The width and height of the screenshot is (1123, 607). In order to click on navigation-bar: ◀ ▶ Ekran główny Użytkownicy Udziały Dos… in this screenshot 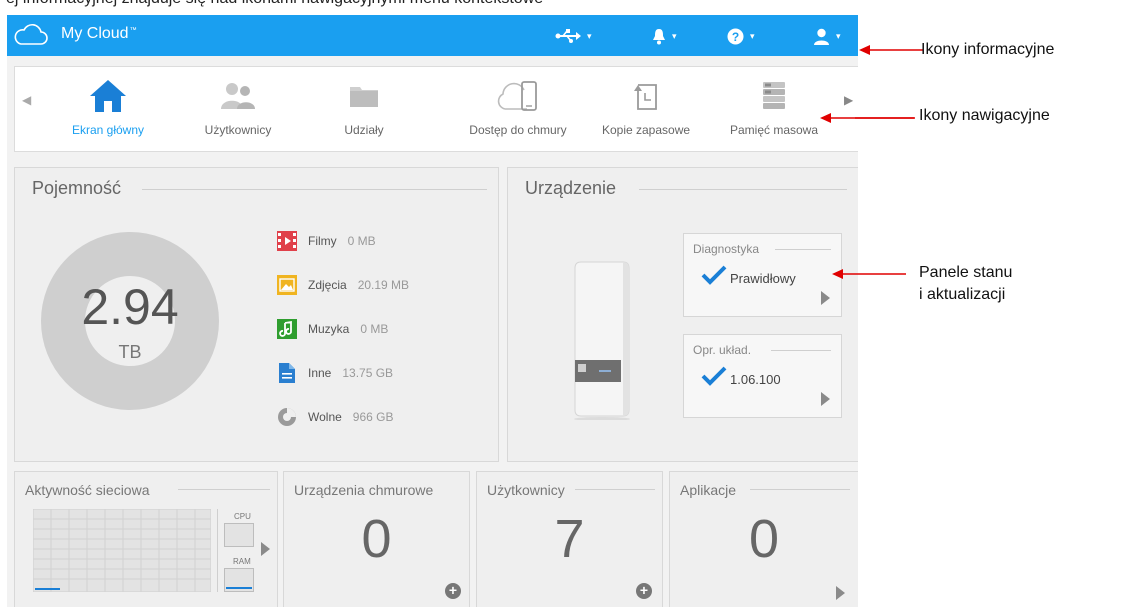, I will do `click(436, 109)`.